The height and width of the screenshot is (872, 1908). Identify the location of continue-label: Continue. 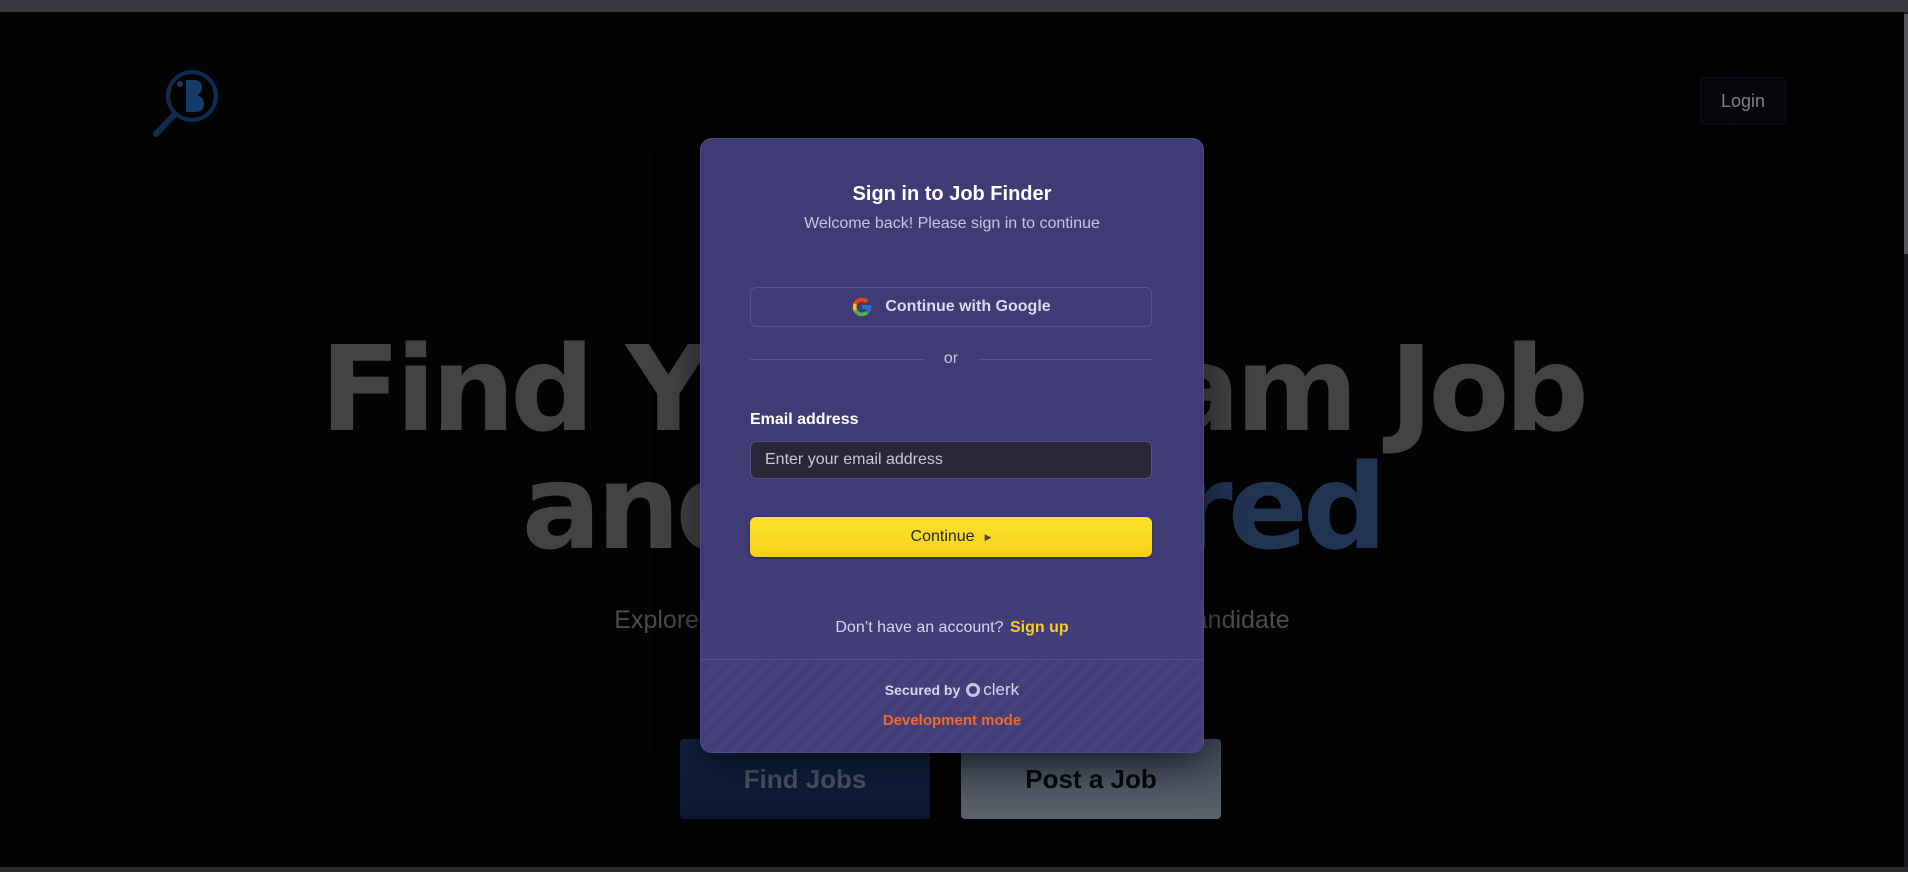
(942, 536).